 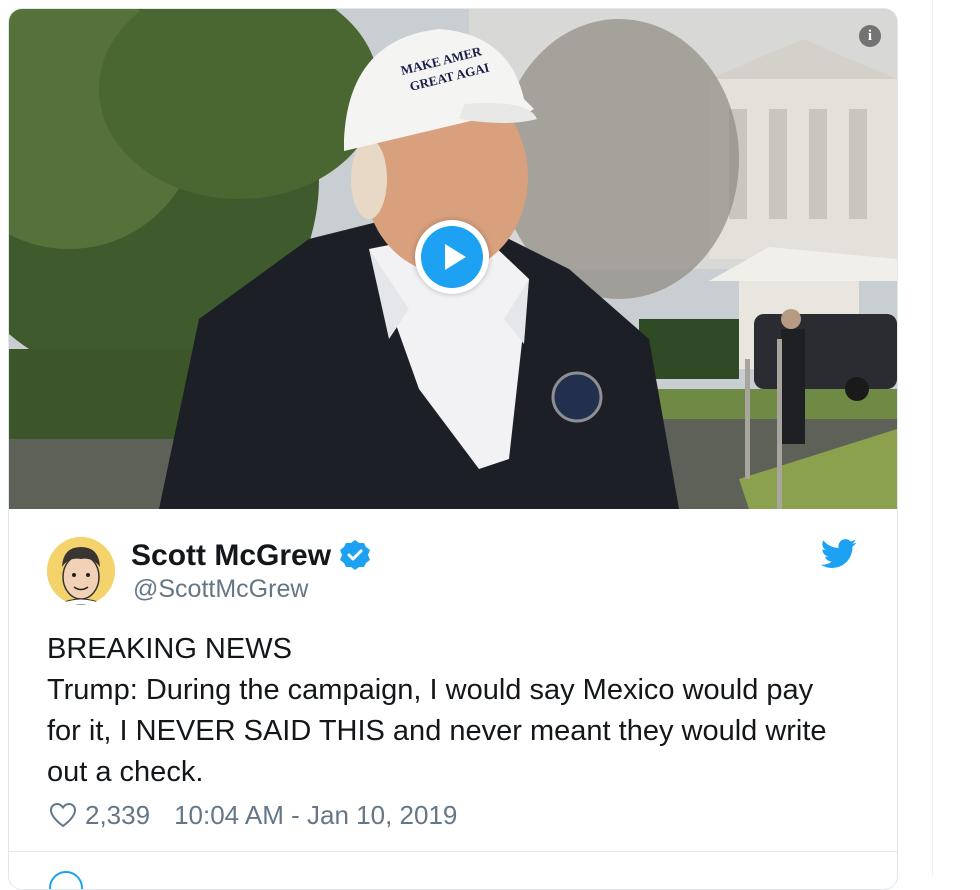 What do you see at coordinates (932, 438) in the screenshot?
I see `page-edge-divider` at bounding box center [932, 438].